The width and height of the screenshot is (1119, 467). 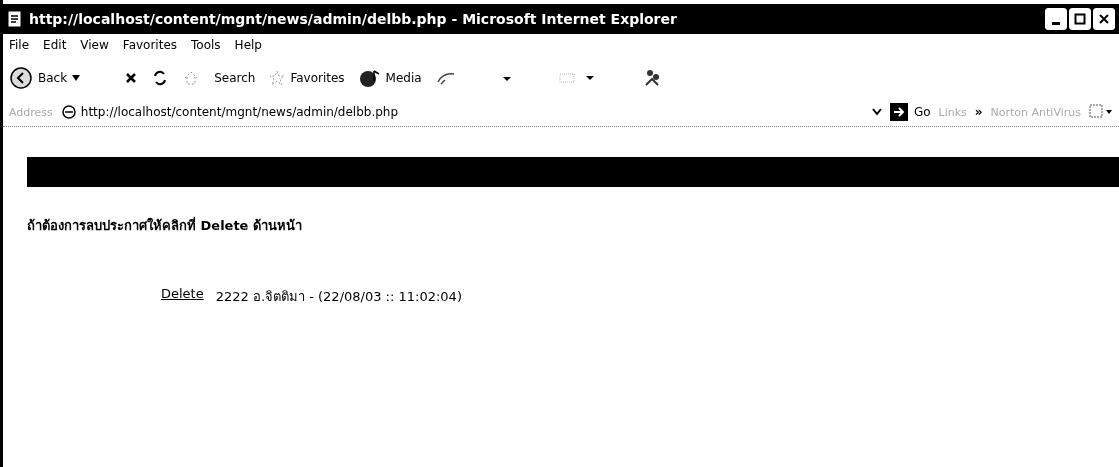 What do you see at coordinates (910, 112) in the screenshot?
I see `go-button: Go` at bounding box center [910, 112].